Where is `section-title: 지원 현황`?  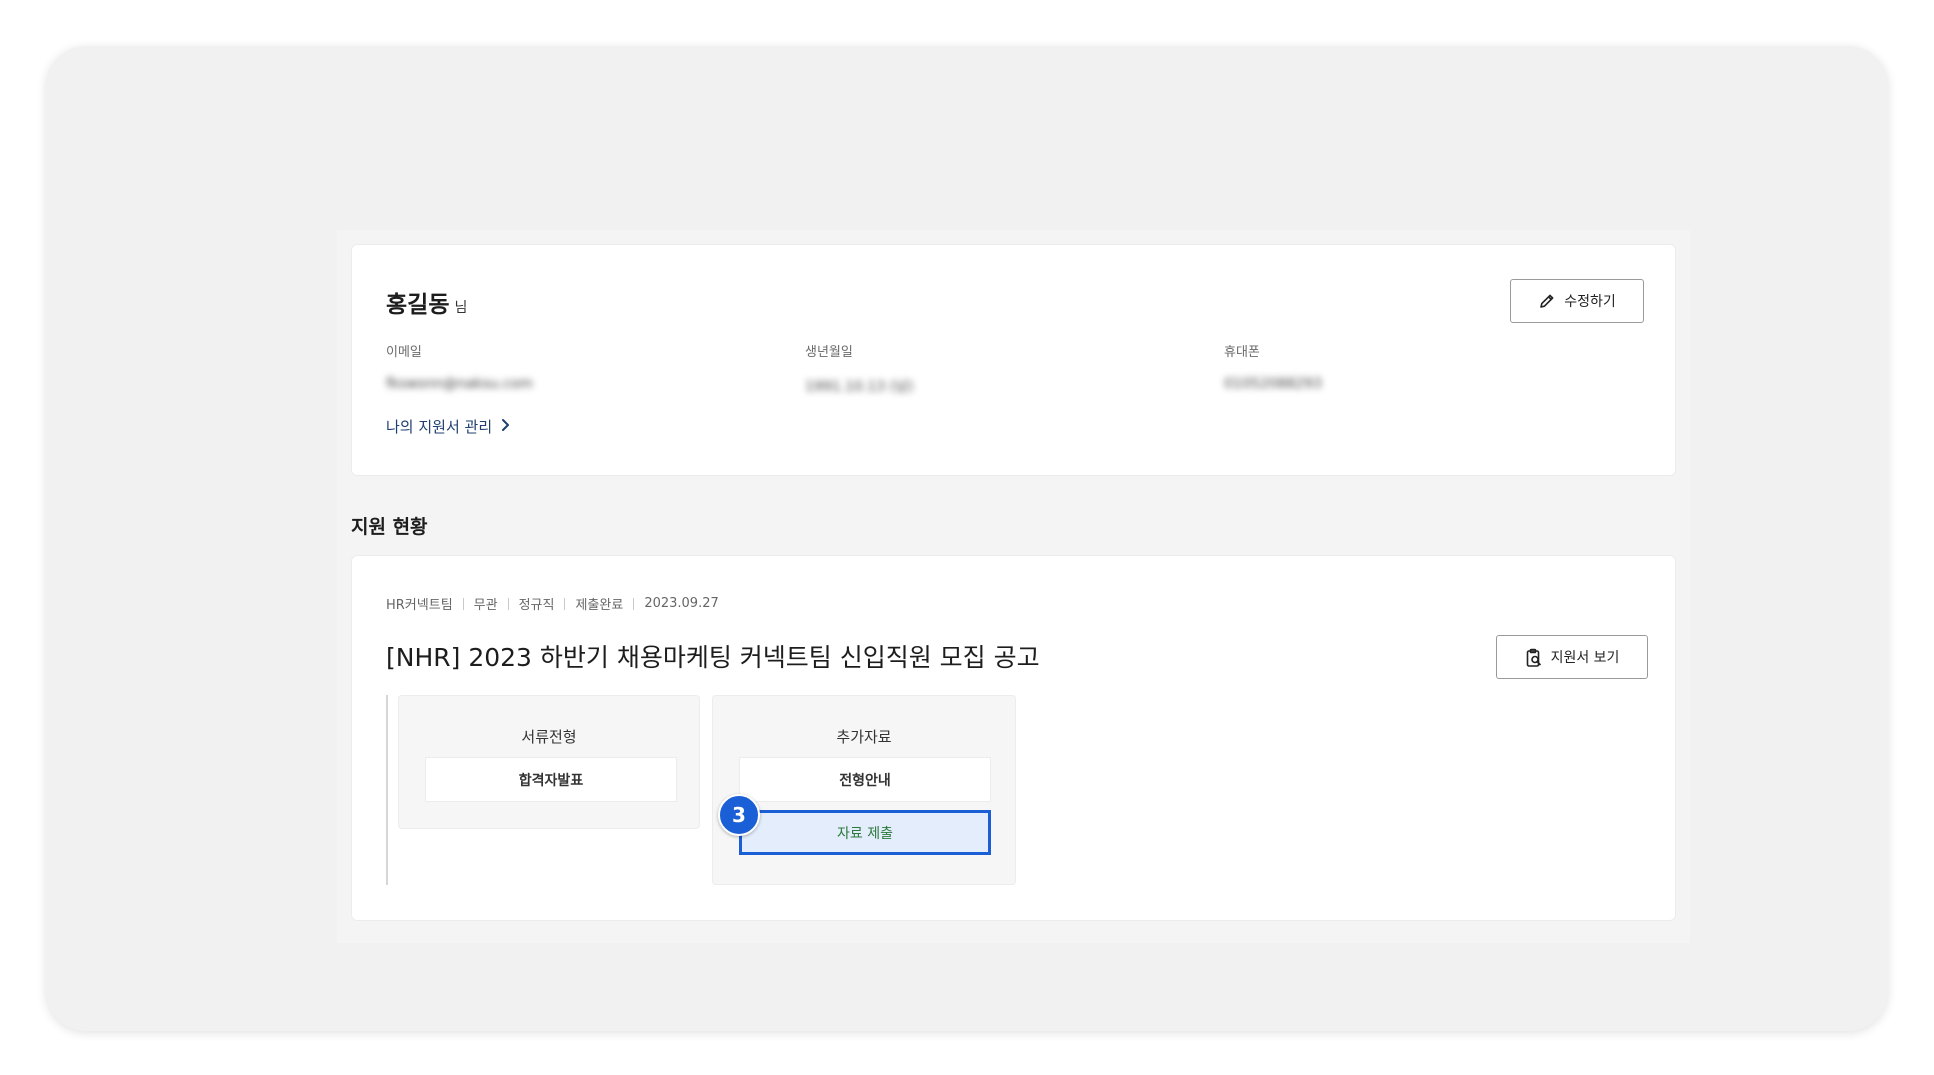
section-title: 지원 현황 is located at coordinates (389, 527).